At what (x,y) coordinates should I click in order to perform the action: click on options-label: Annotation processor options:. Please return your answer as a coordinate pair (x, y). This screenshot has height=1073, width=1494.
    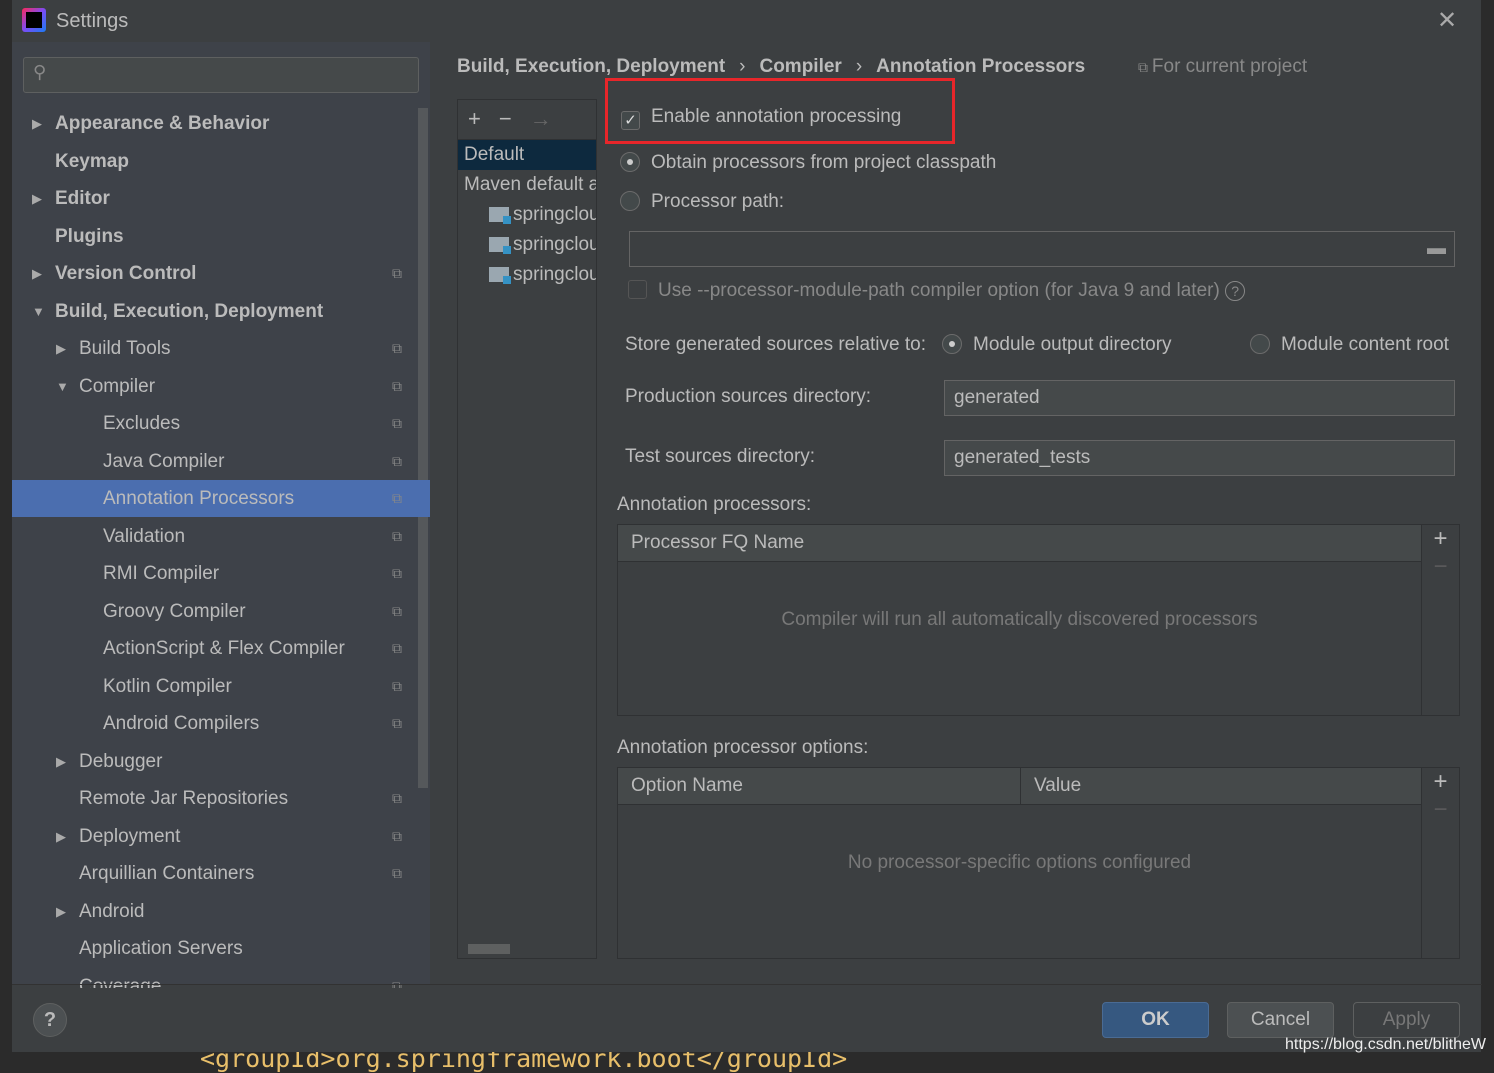
    Looking at the image, I should click on (743, 747).